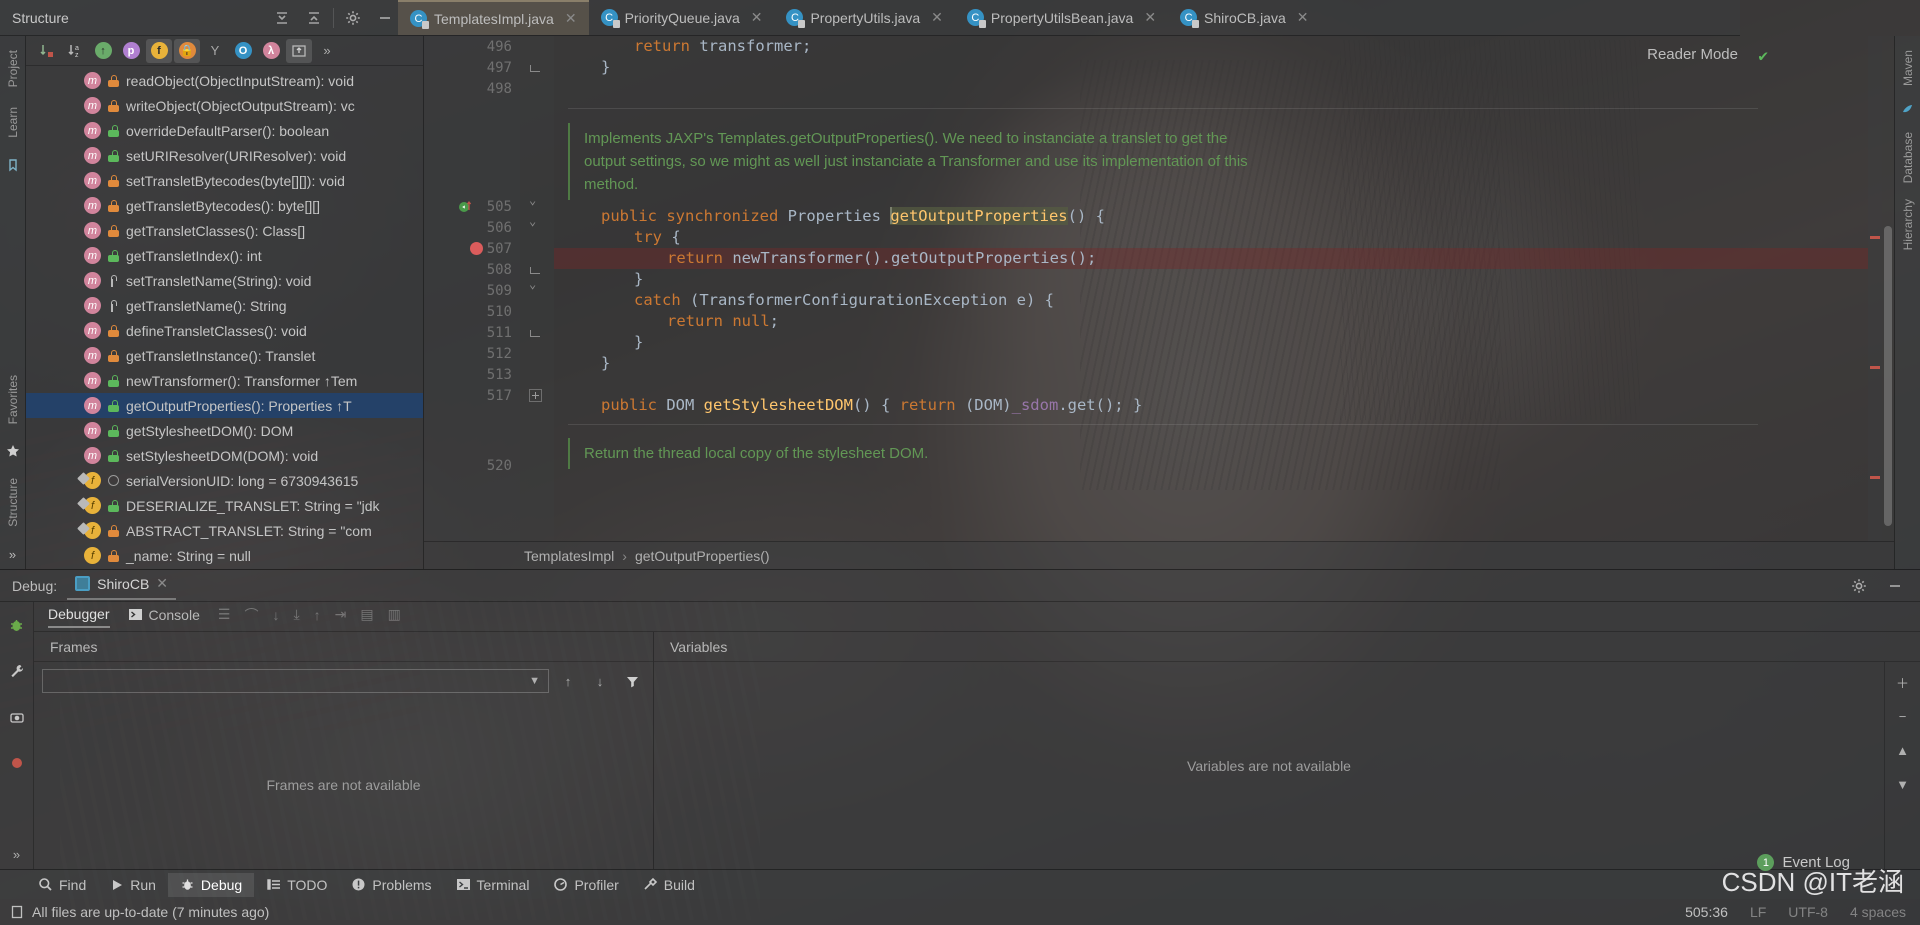 The height and width of the screenshot is (925, 1920). What do you see at coordinates (224, 380) in the screenshot?
I see `structure-tree-item: m newTransformer(): Transformer ↑Tem` at bounding box center [224, 380].